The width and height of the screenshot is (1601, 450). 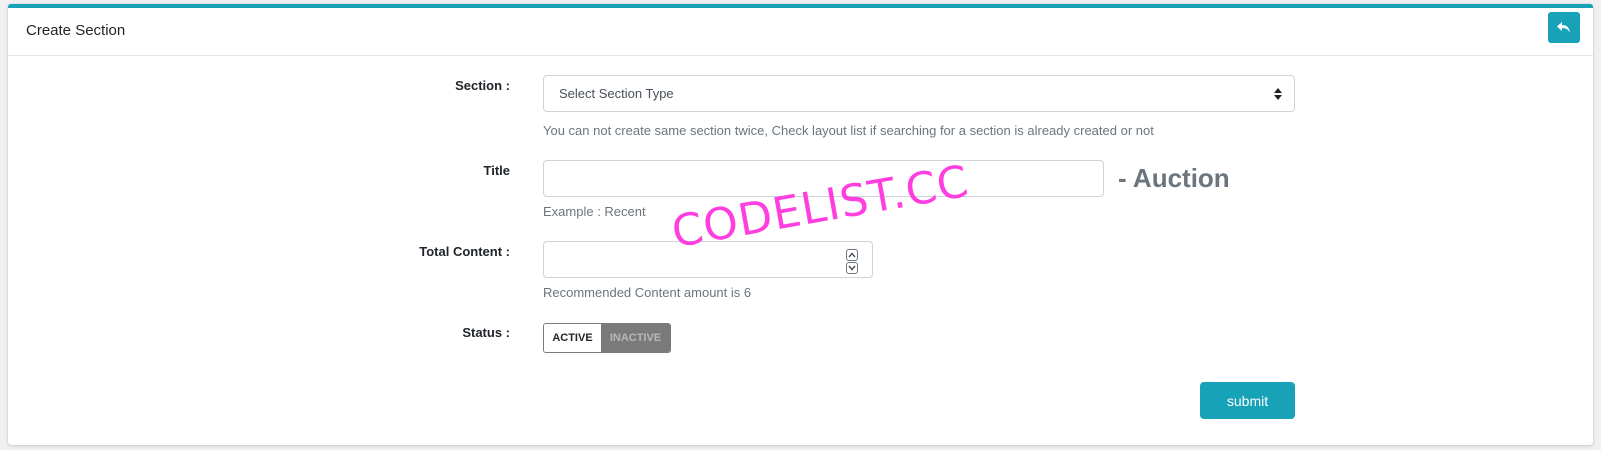 I want to click on card-header: Create Section, so click(x=800, y=32).